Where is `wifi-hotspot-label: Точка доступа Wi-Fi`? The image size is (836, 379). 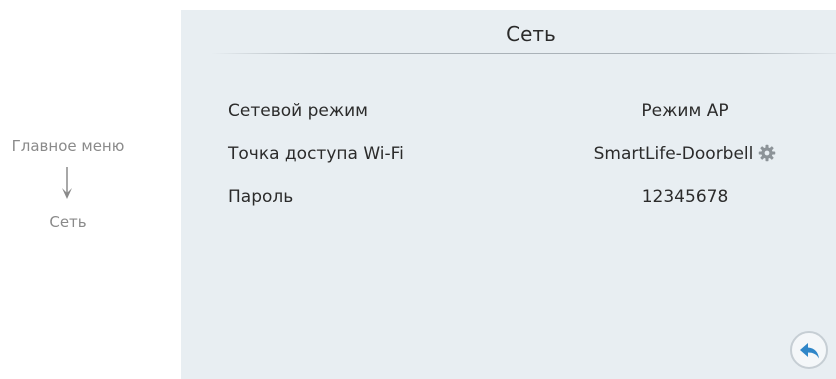 wifi-hotspot-label: Точка доступа Wi-Fi is located at coordinates (316, 154).